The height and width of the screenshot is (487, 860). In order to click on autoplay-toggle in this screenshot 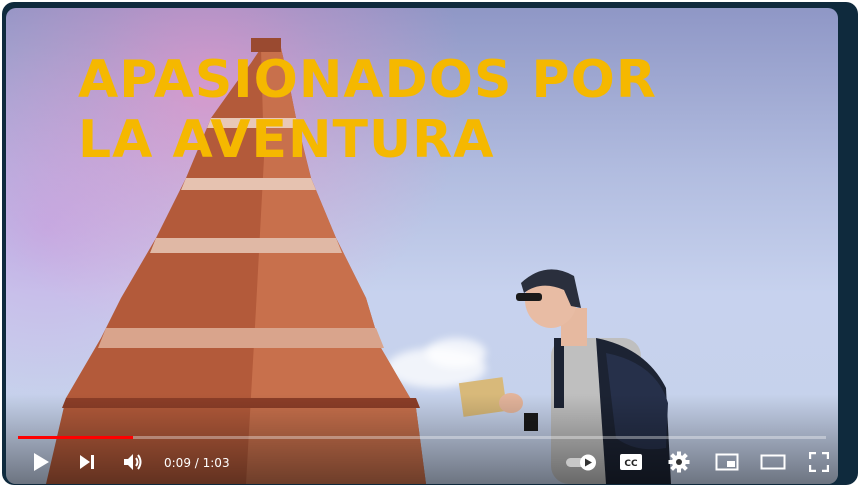, I will do `click(582, 464)`.